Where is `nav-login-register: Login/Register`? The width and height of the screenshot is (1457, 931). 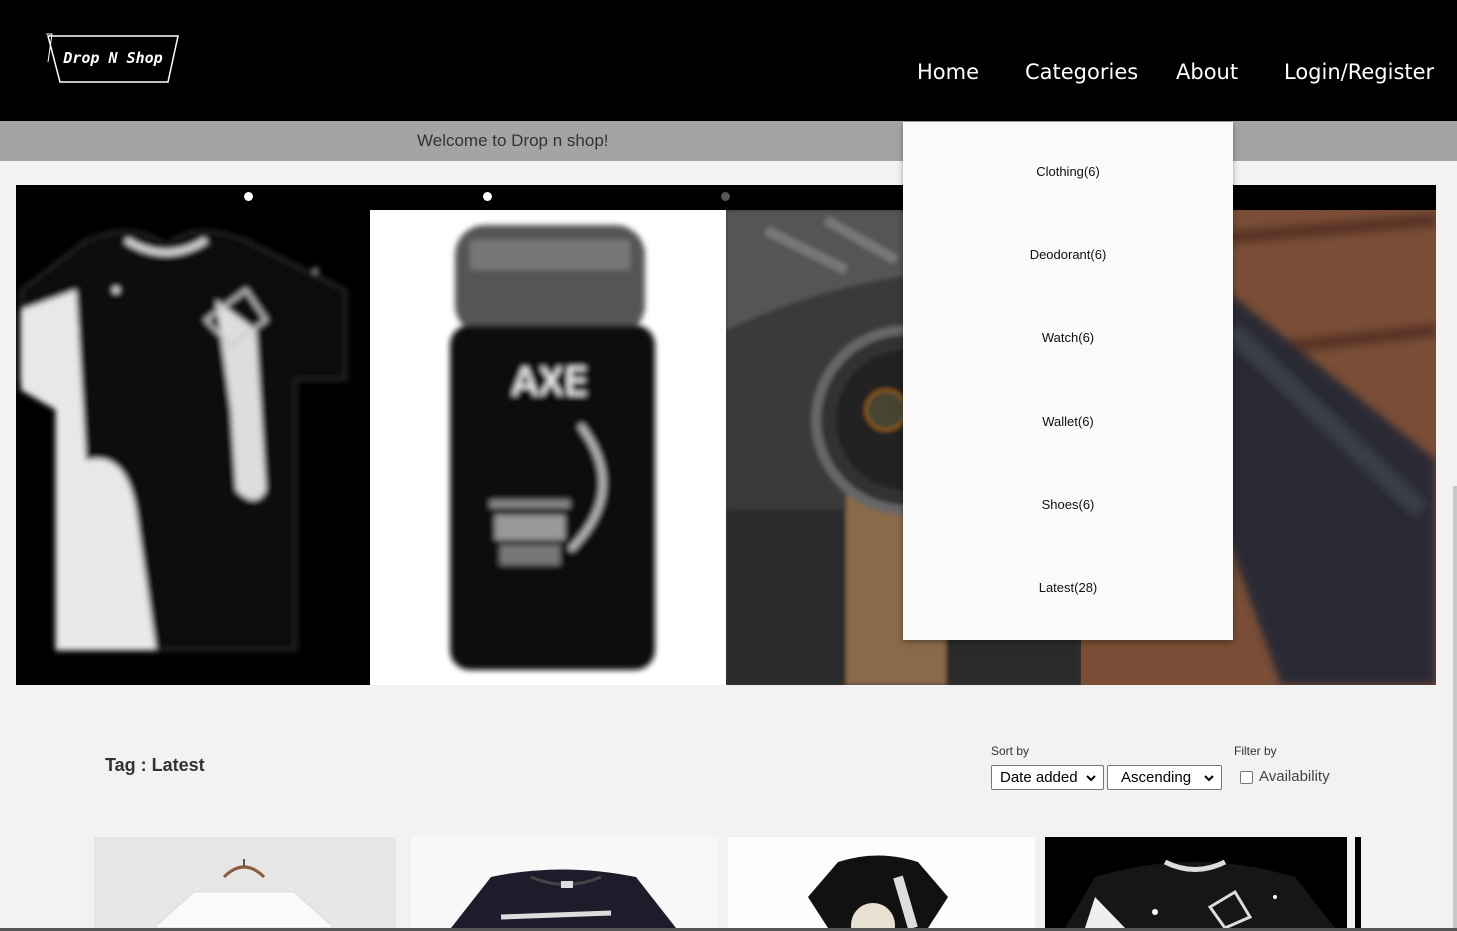
nav-login-register: Login/Register is located at coordinates (1359, 72).